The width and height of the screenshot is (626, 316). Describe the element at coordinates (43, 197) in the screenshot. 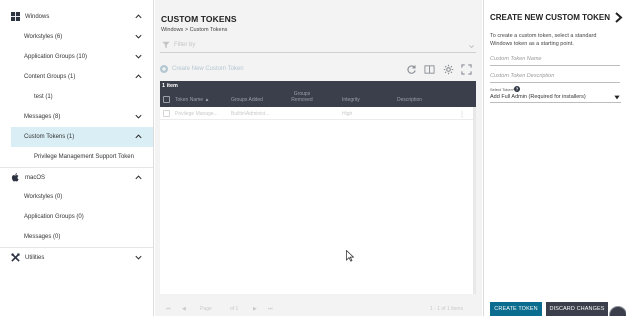

I see `sidebar-item-label: Workstyles (0)` at that location.